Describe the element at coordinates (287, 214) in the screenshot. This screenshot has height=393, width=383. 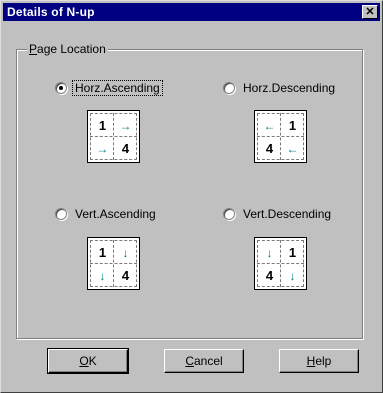
I see `radio-label: Vert.Descending` at that location.